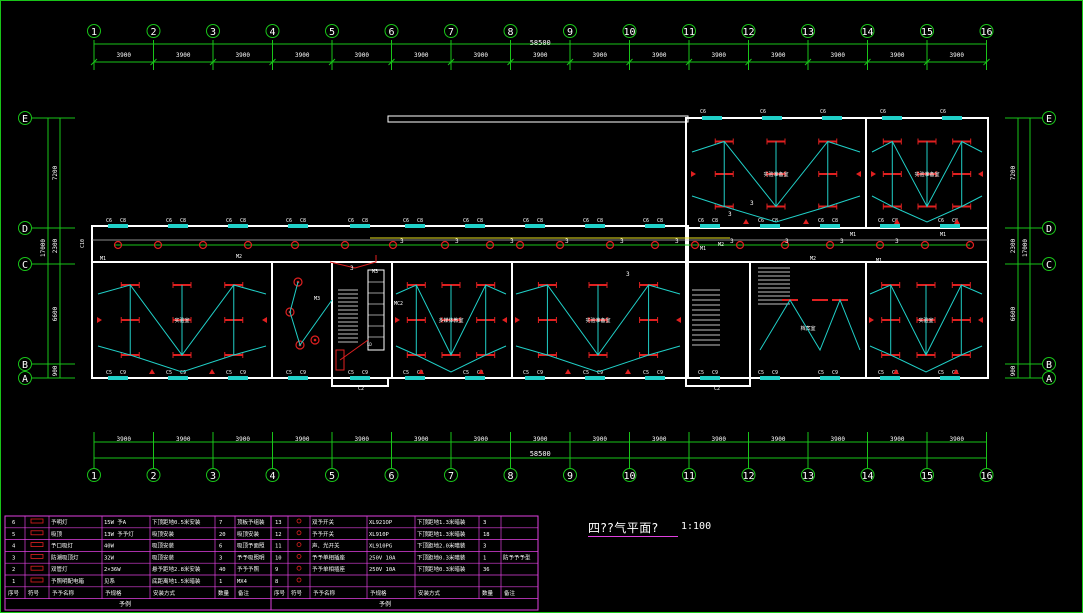  Describe the element at coordinates (380, 547) in the screenshot. I see `legend-right-spec: XL910PG` at that location.